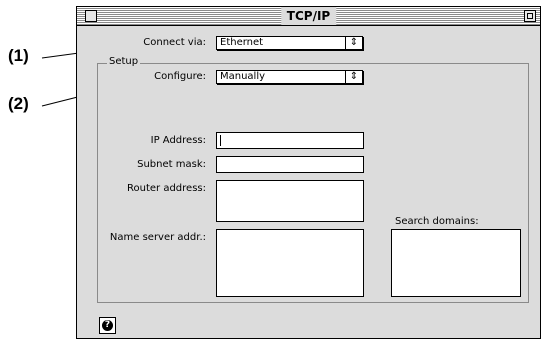  What do you see at coordinates (91, 16) in the screenshot?
I see `close-box-icon` at bounding box center [91, 16].